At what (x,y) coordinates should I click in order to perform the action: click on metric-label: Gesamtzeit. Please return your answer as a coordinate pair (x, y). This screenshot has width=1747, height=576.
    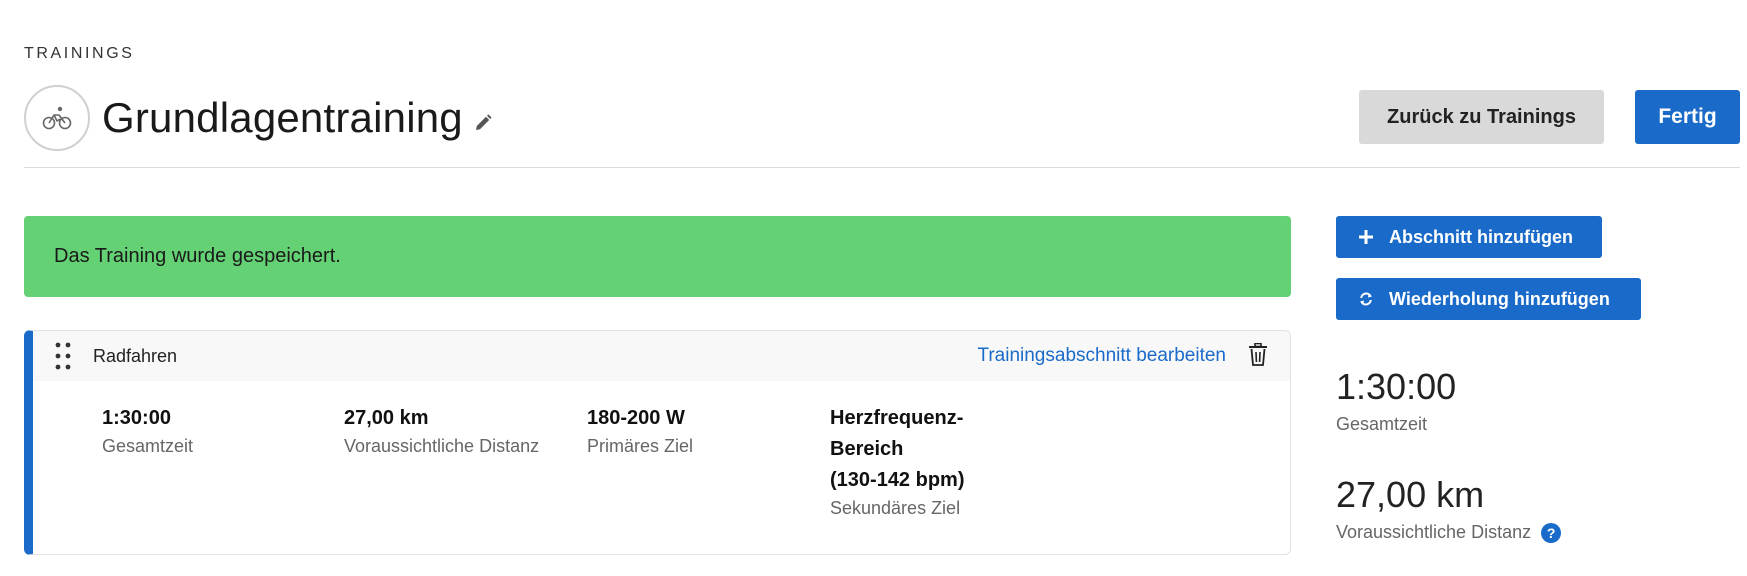
    Looking at the image, I should click on (148, 446).